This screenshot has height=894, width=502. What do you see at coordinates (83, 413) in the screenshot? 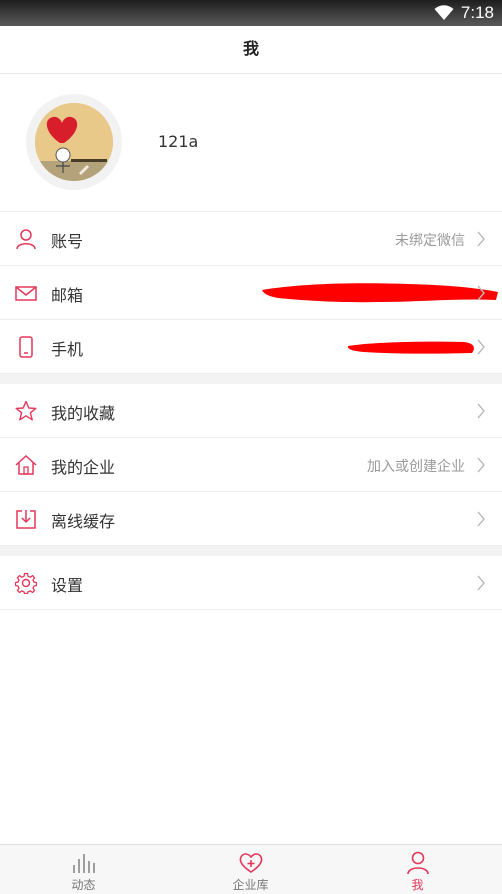
I see `favorites-label: 我的收藏` at bounding box center [83, 413].